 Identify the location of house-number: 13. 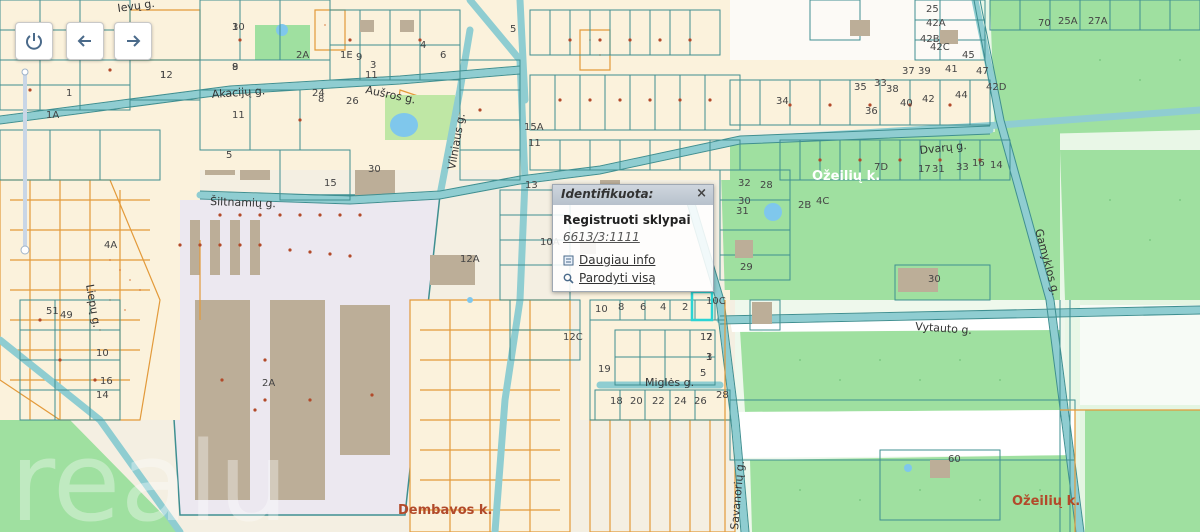
(531, 185).